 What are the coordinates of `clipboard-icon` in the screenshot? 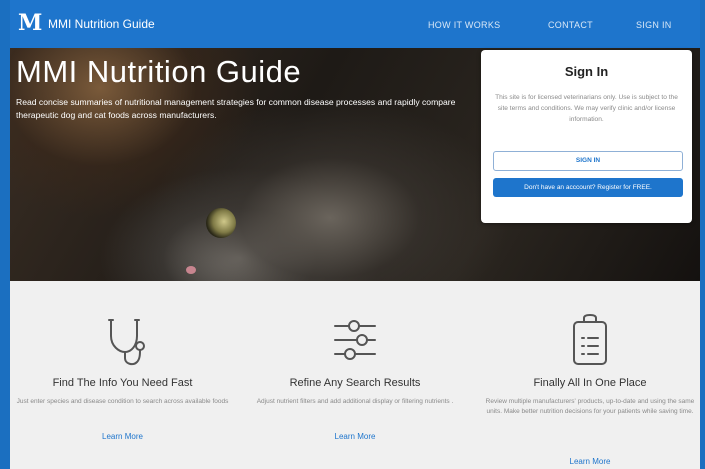 It's located at (590, 339).